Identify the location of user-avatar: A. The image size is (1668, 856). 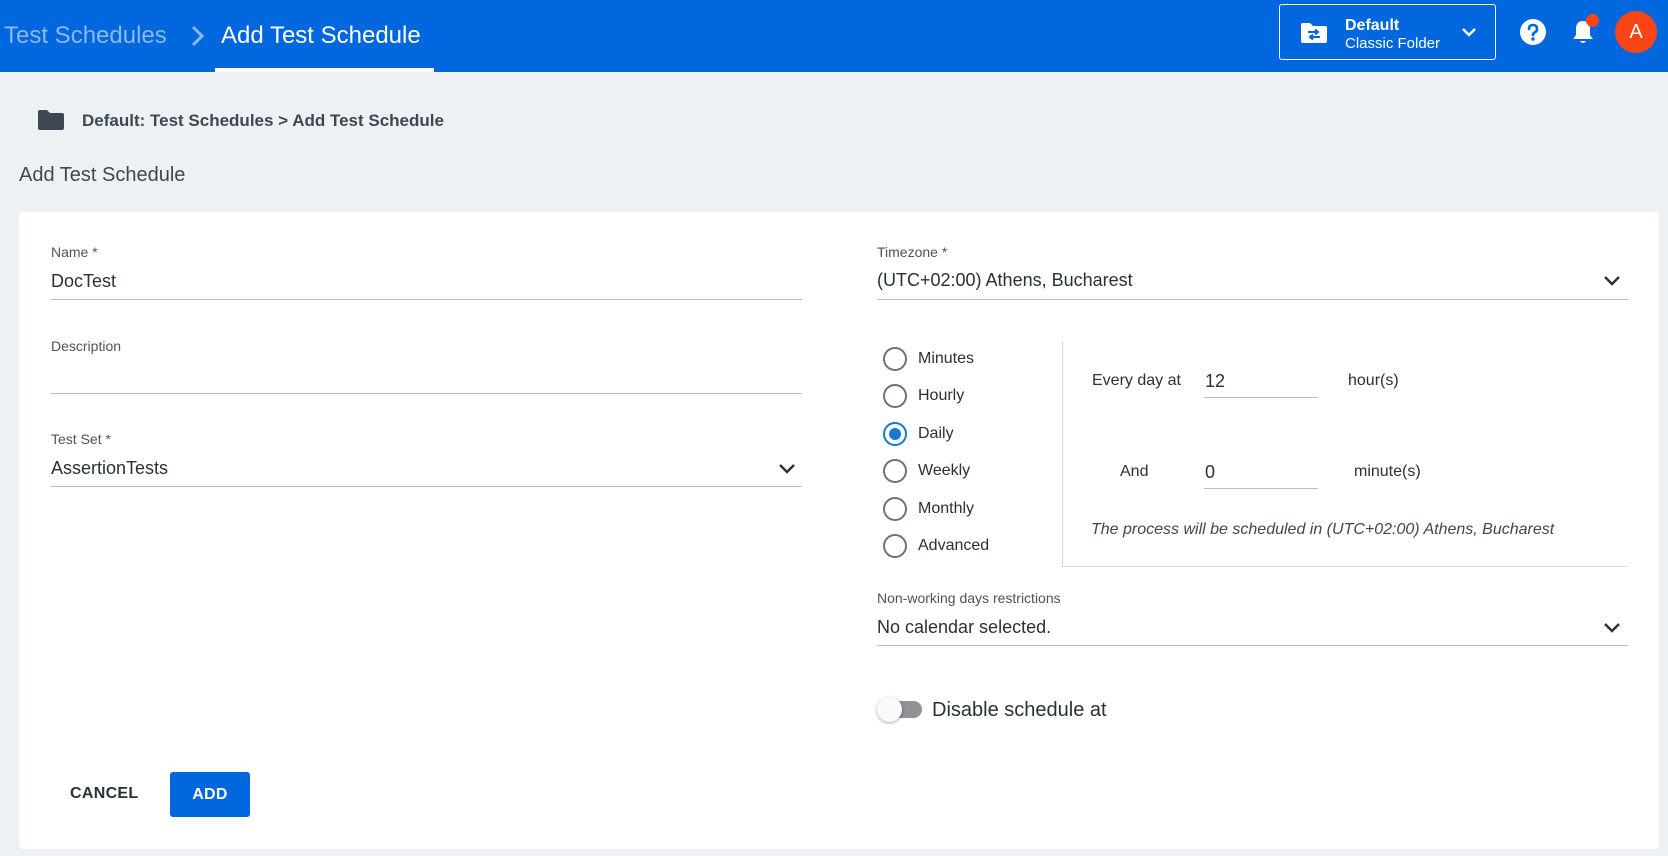
(1636, 32).